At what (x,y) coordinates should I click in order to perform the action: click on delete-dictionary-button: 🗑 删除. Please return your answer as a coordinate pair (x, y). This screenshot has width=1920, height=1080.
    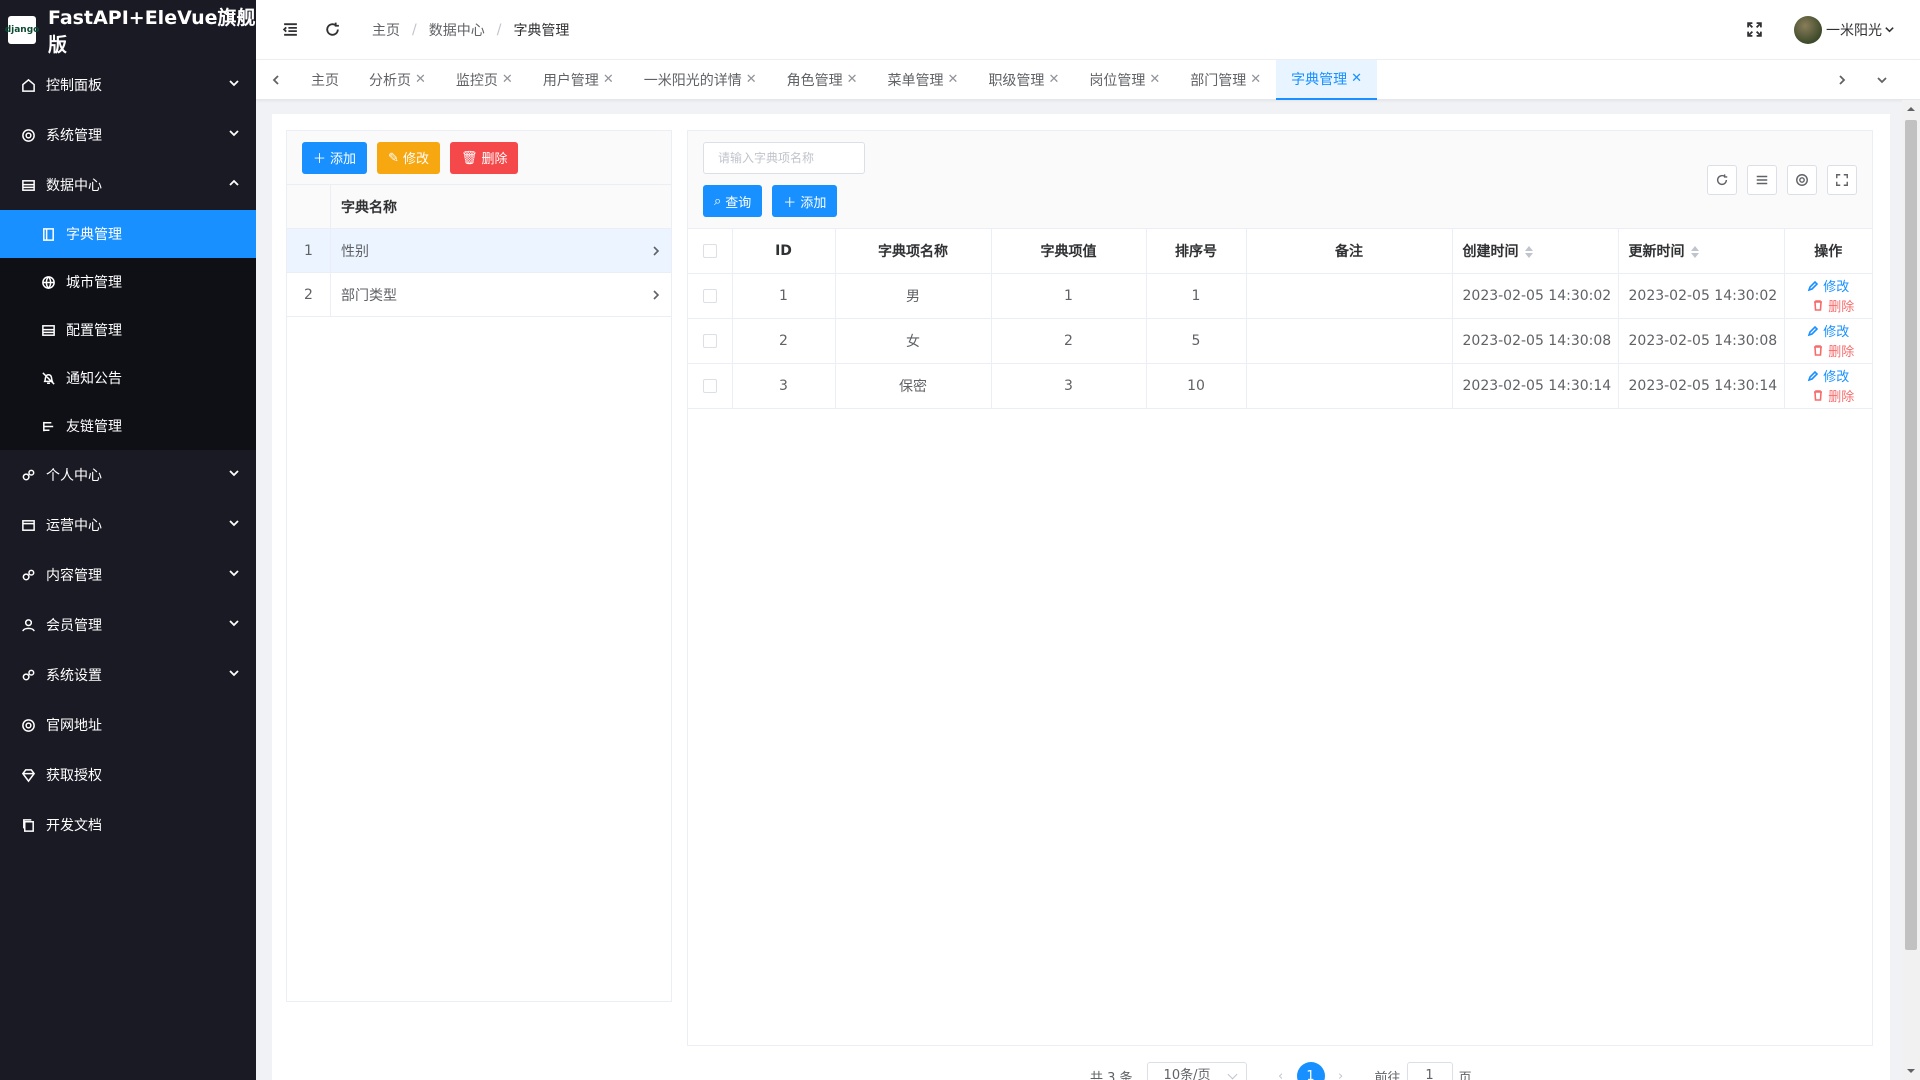
    Looking at the image, I should click on (484, 157).